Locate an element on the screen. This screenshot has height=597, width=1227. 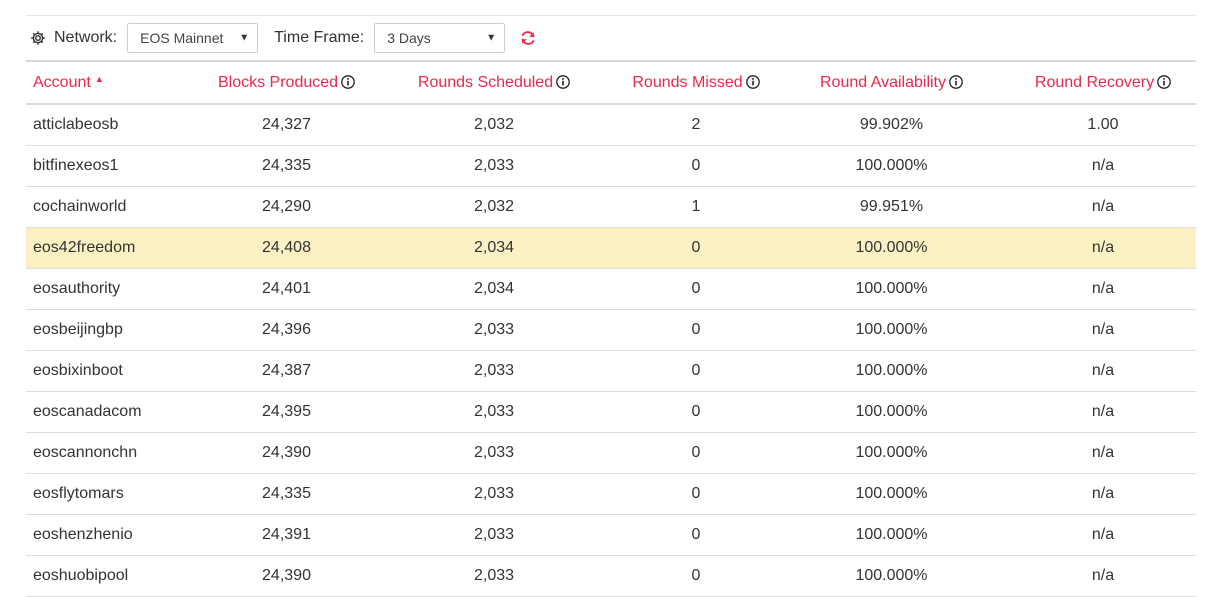
column-header-blocks-produced: Blocks Produced is located at coordinates (286, 83).